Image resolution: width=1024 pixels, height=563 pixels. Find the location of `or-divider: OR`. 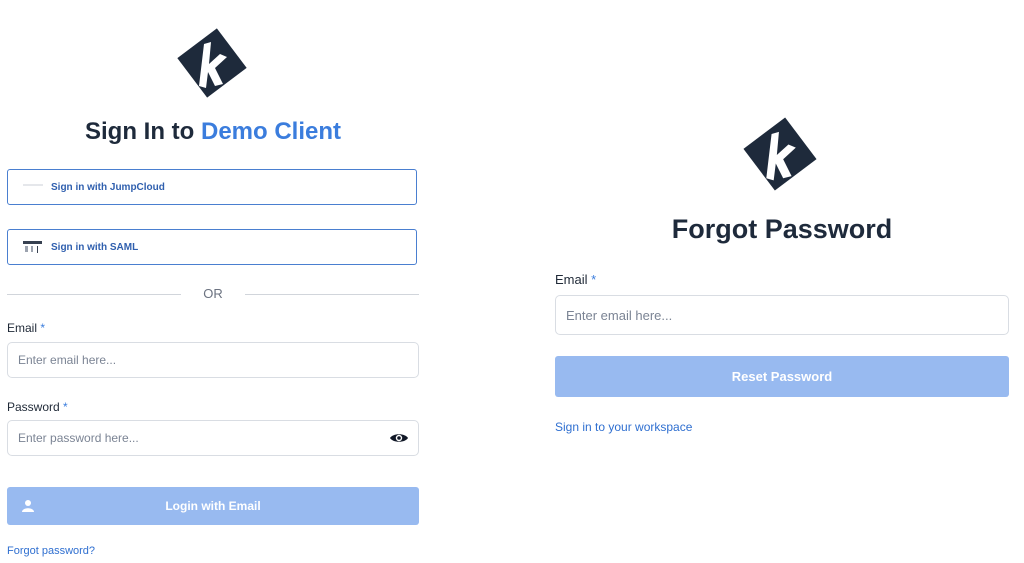

or-divider: OR is located at coordinates (213, 294).